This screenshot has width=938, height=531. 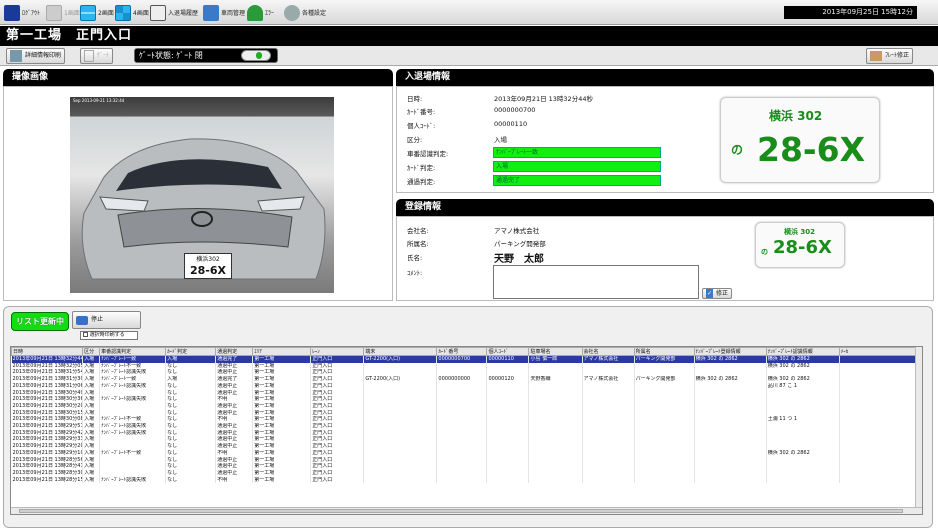 What do you see at coordinates (337, 351) in the screenshot?
I see `column-header: ﾚｰﾝ` at bounding box center [337, 351].